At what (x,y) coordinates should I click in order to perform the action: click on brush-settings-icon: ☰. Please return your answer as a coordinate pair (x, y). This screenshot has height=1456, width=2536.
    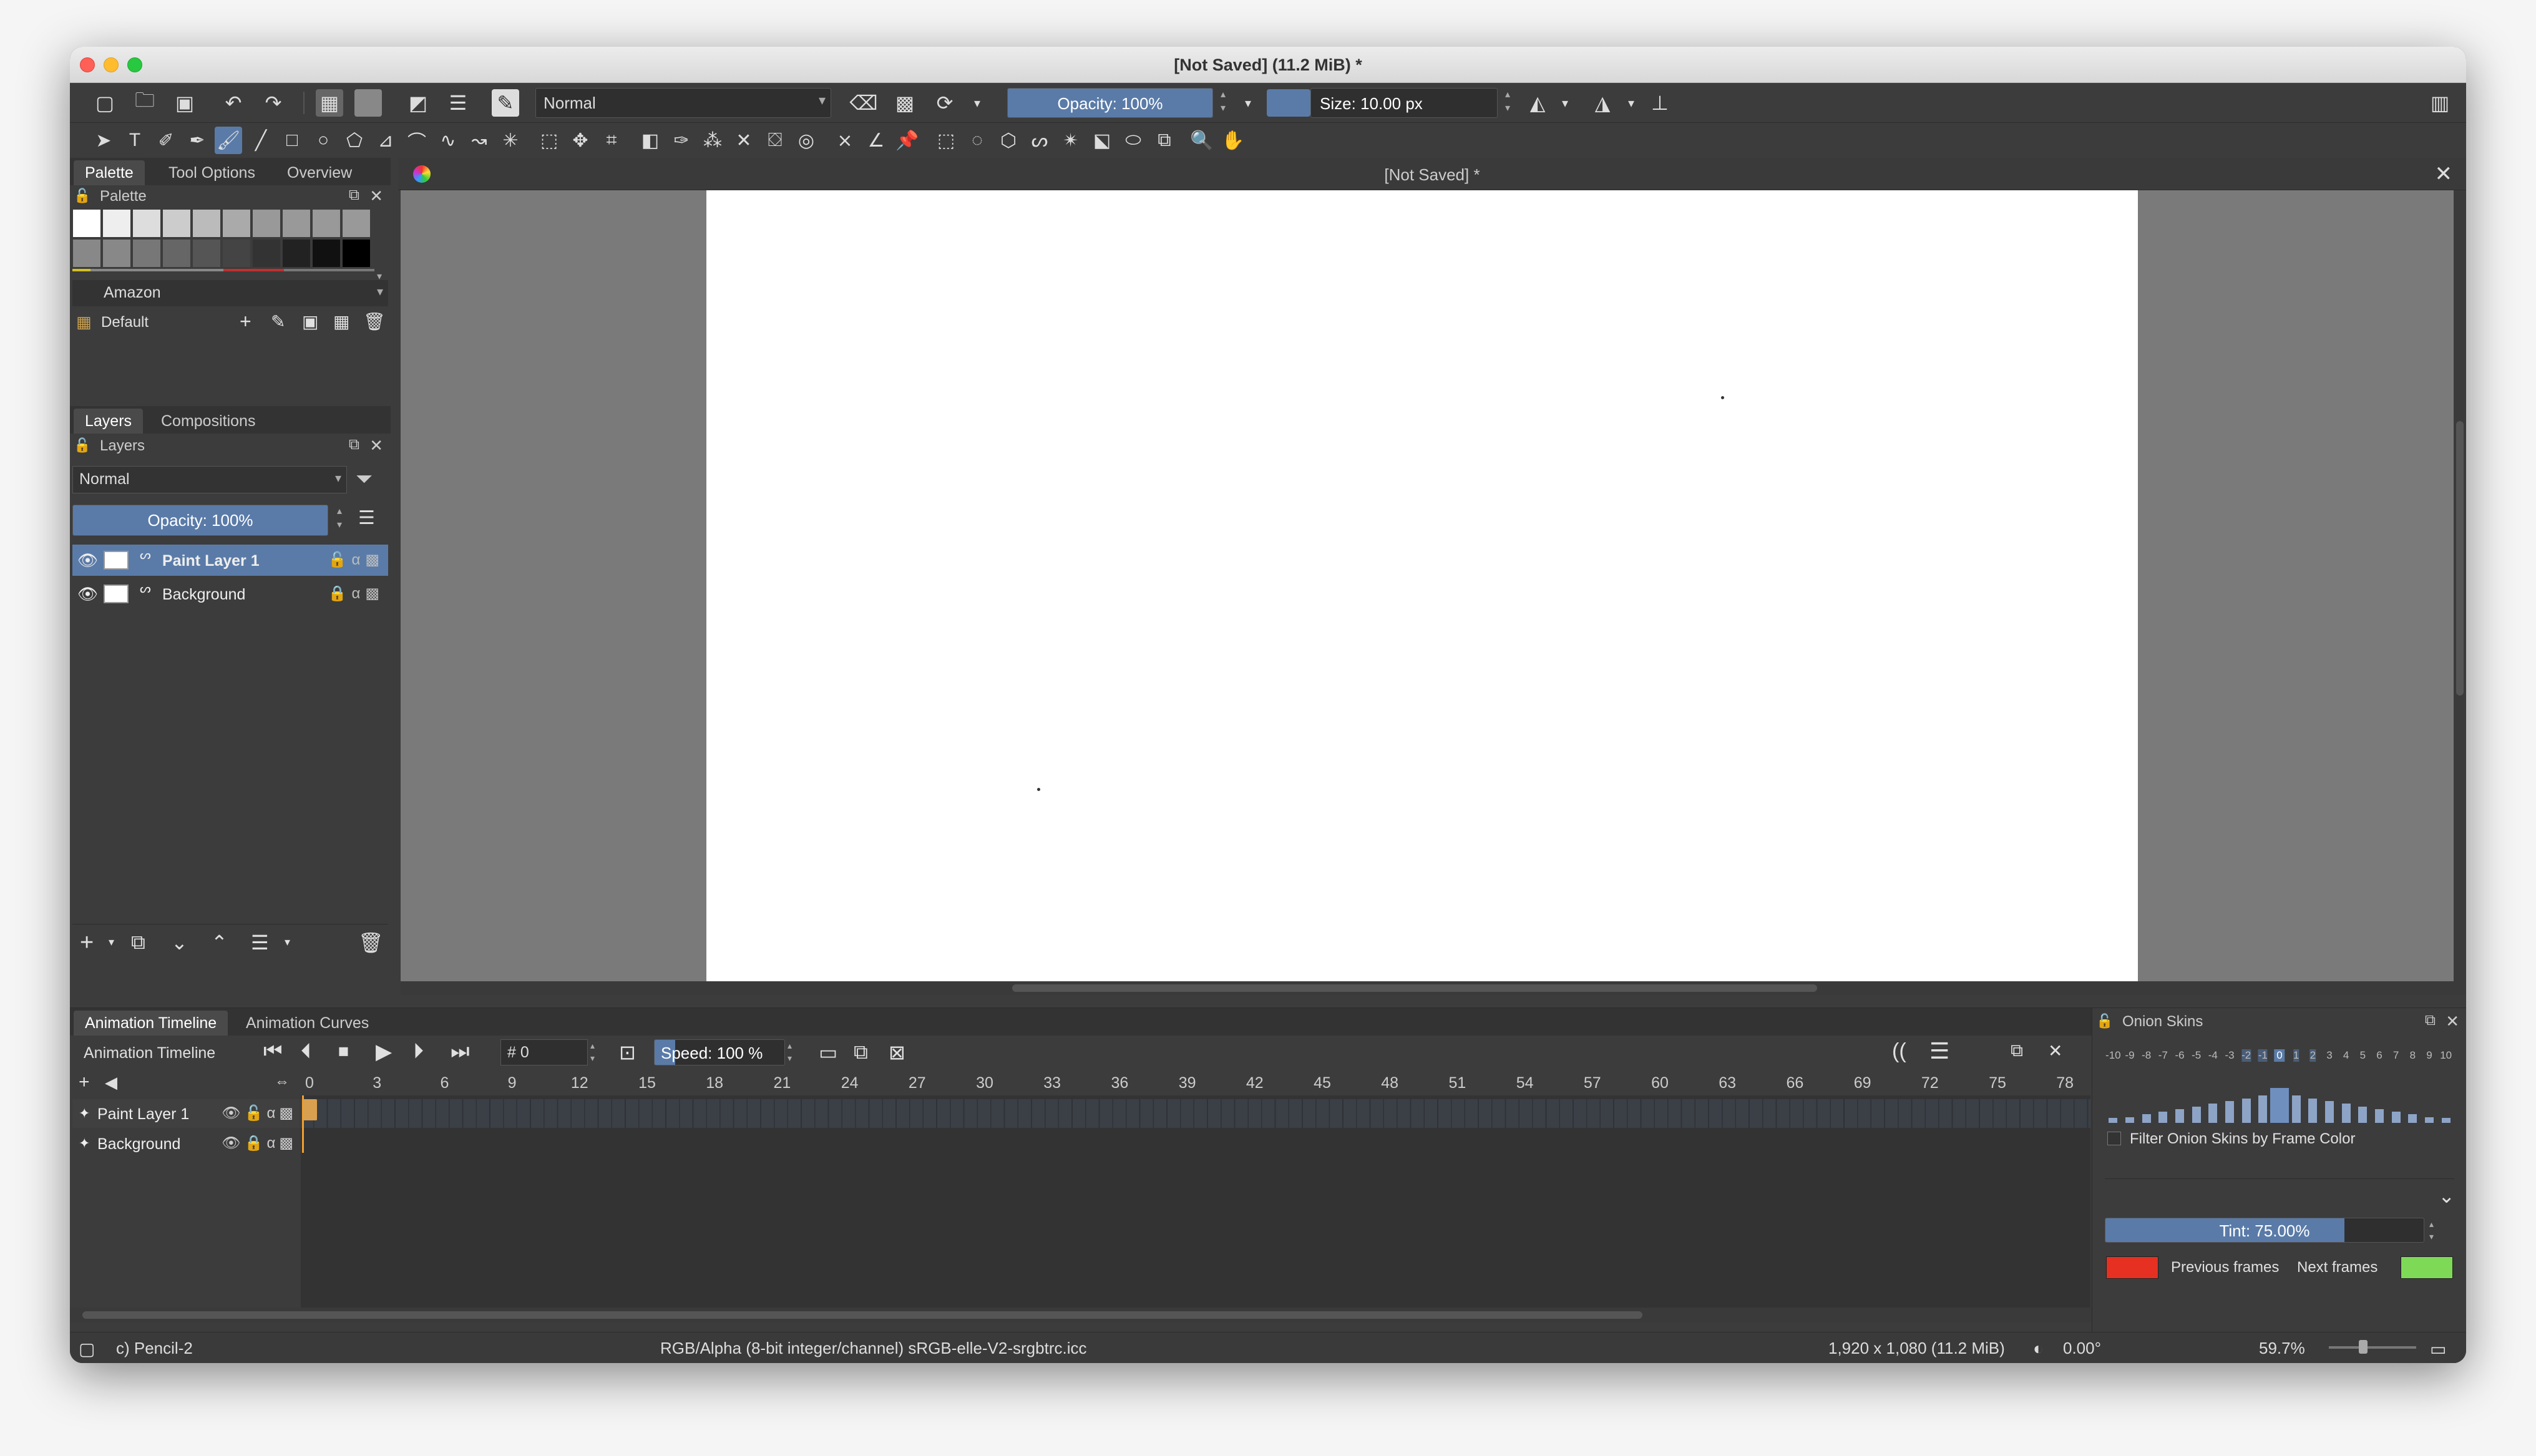
    Looking at the image, I should click on (458, 103).